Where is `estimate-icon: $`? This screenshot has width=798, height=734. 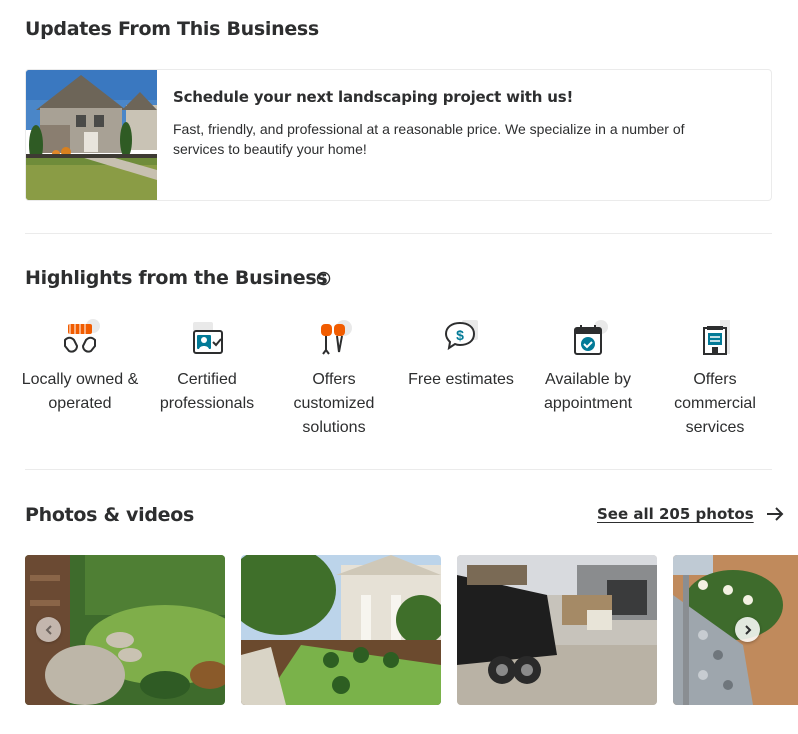 estimate-icon: $ is located at coordinates (461, 335).